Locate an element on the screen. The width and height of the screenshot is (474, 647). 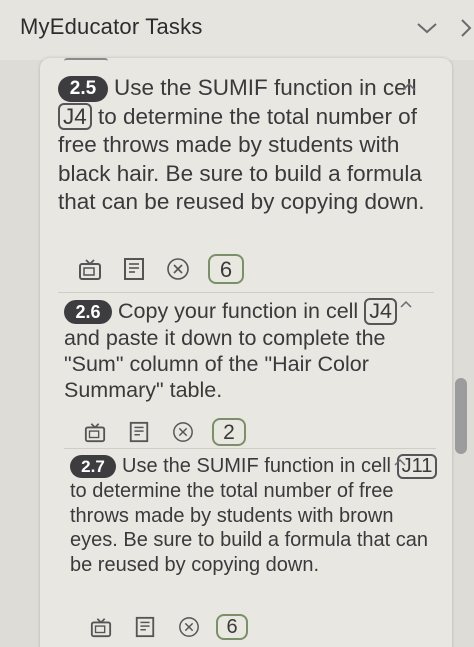
task-text: Copy your function in cell is located at coordinates (241, 311).